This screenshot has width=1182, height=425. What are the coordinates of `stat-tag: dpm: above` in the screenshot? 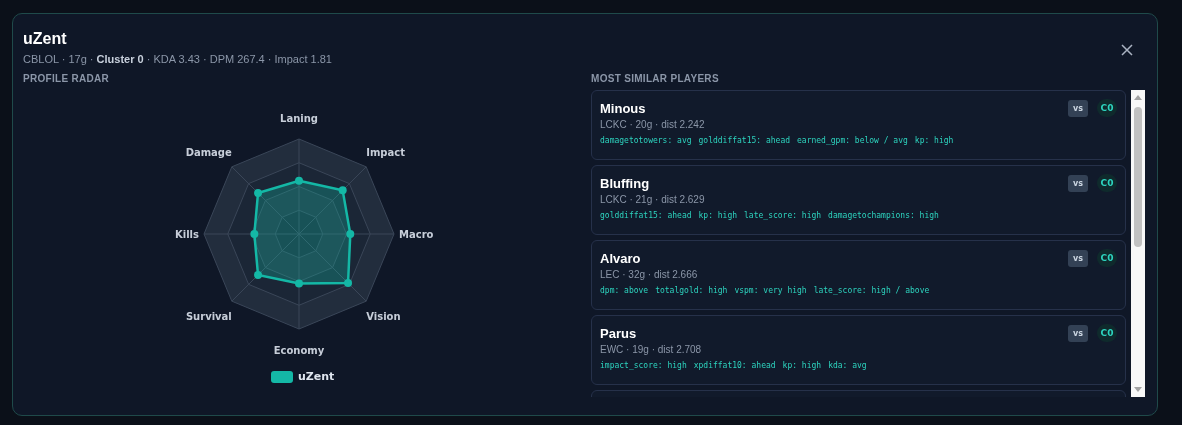 It's located at (624, 290).